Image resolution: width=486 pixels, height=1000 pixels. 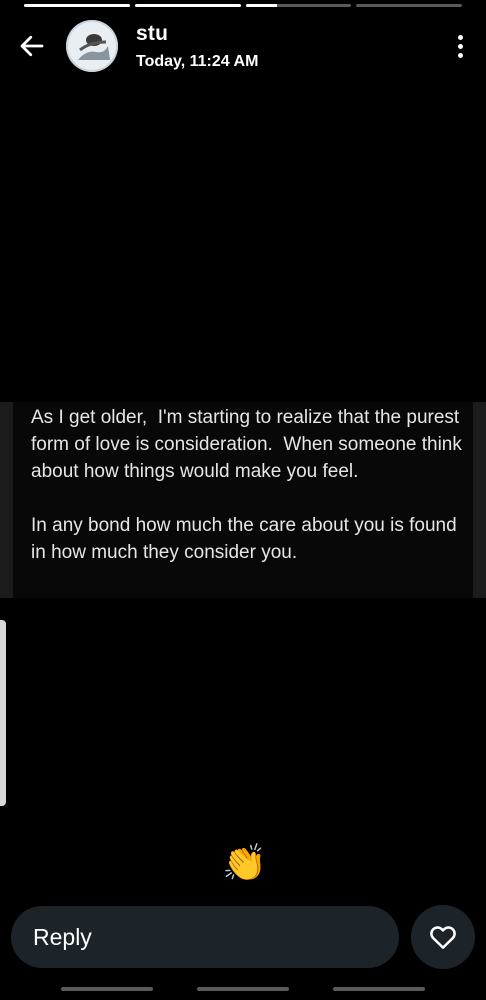 I want to click on post-edge-right, so click(x=479, y=500).